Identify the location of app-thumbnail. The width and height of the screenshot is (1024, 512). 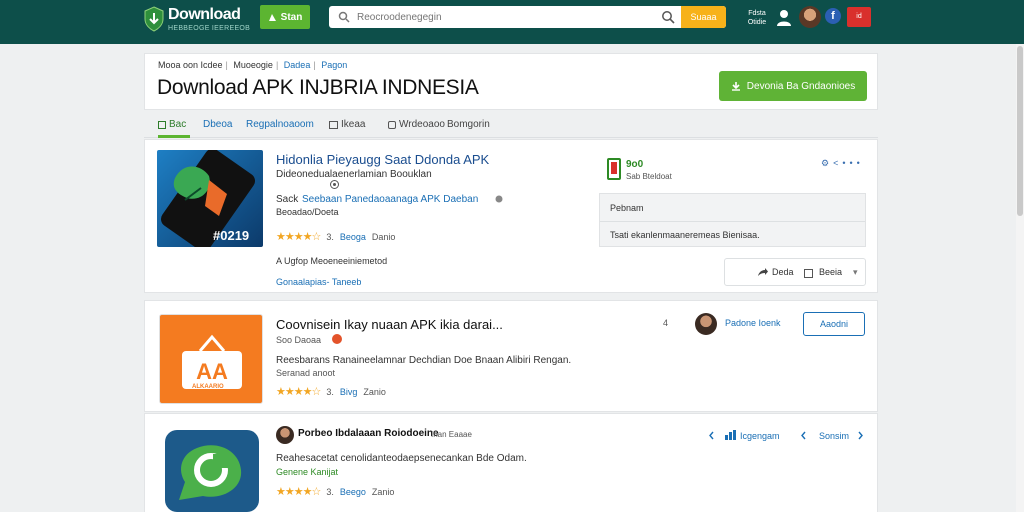
(212, 471).